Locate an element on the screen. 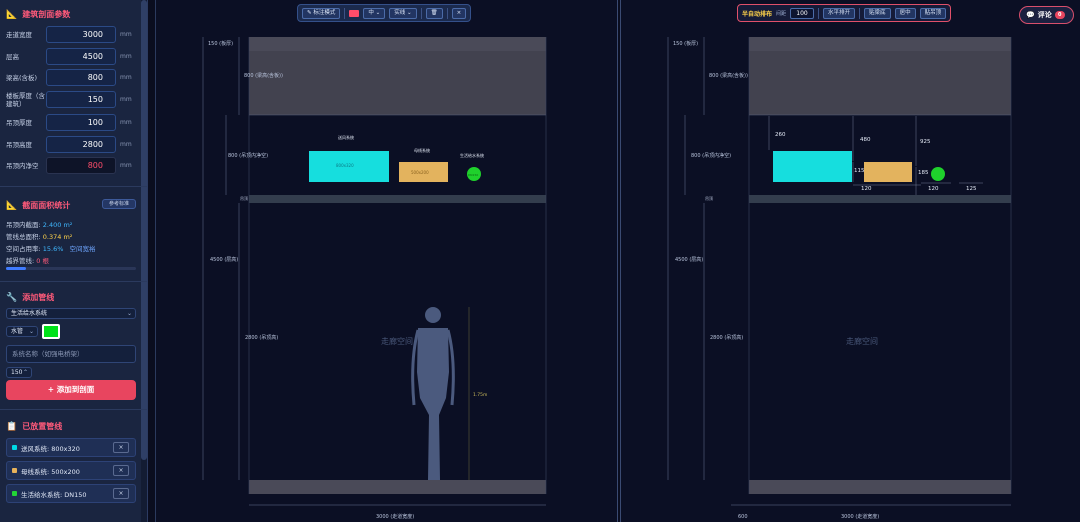  pipe-size-value: 150 is located at coordinates (17, 372).